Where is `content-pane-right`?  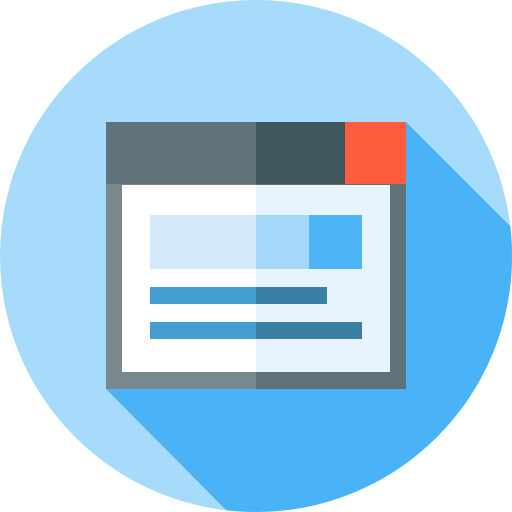 content-pane-right is located at coordinates (323, 278).